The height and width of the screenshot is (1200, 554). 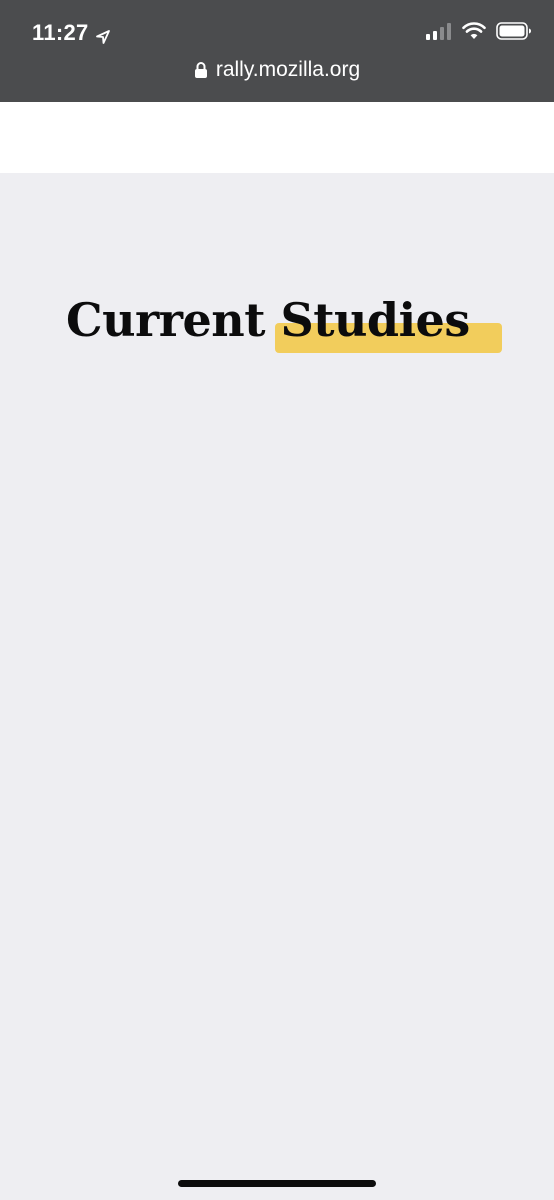 I want to click on page-heading: Current Studies, so click(x=286, y=326).